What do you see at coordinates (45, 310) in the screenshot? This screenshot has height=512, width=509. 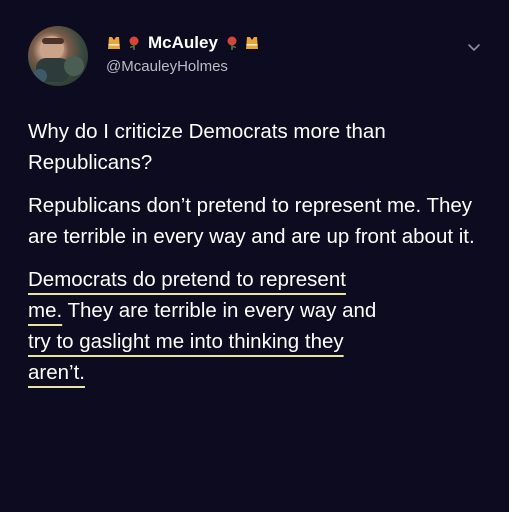 I see `underlined-word: me.` at bounding box center [45, 310].